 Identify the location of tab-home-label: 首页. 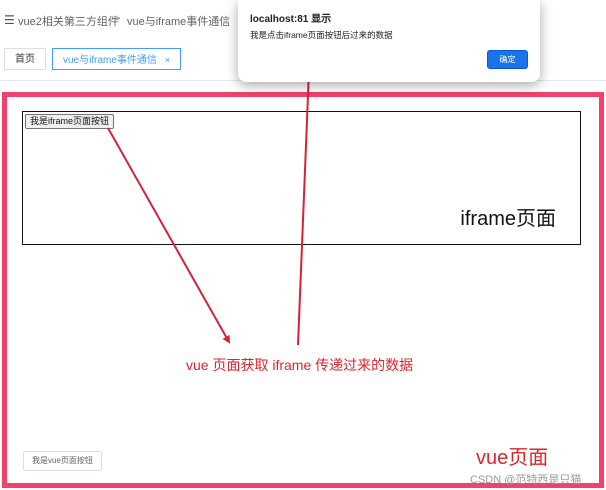
(25, 59).